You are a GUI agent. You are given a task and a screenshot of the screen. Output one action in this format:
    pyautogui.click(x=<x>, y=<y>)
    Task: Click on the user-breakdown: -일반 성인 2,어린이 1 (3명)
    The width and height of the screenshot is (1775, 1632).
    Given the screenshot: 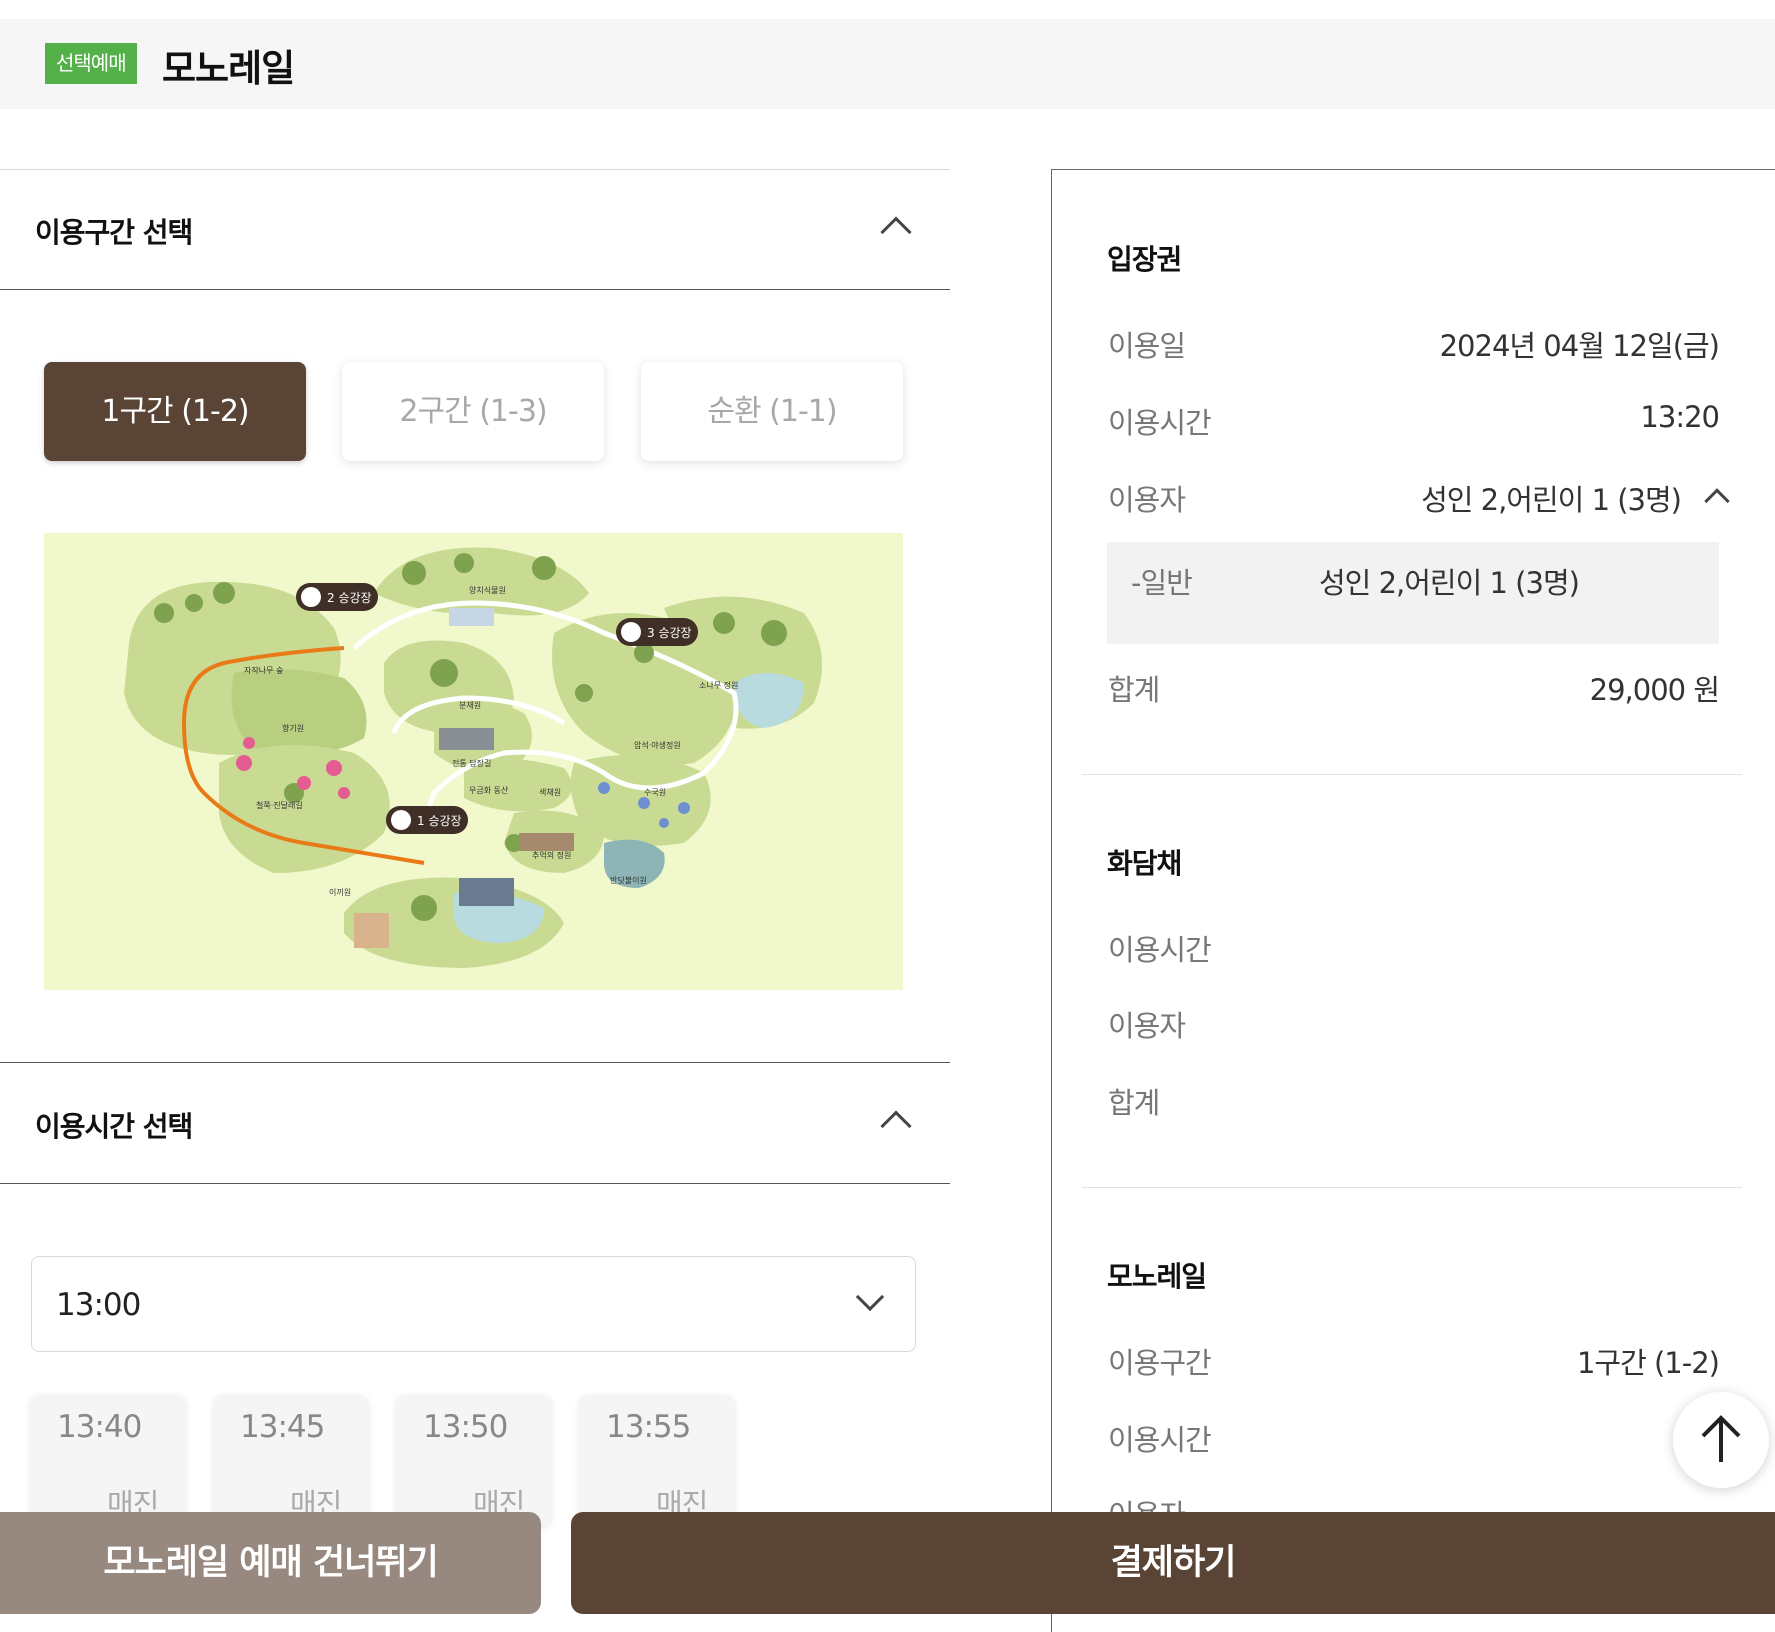 What is the action you would take?
    pyautogui.click(x=1413, y=593)
    